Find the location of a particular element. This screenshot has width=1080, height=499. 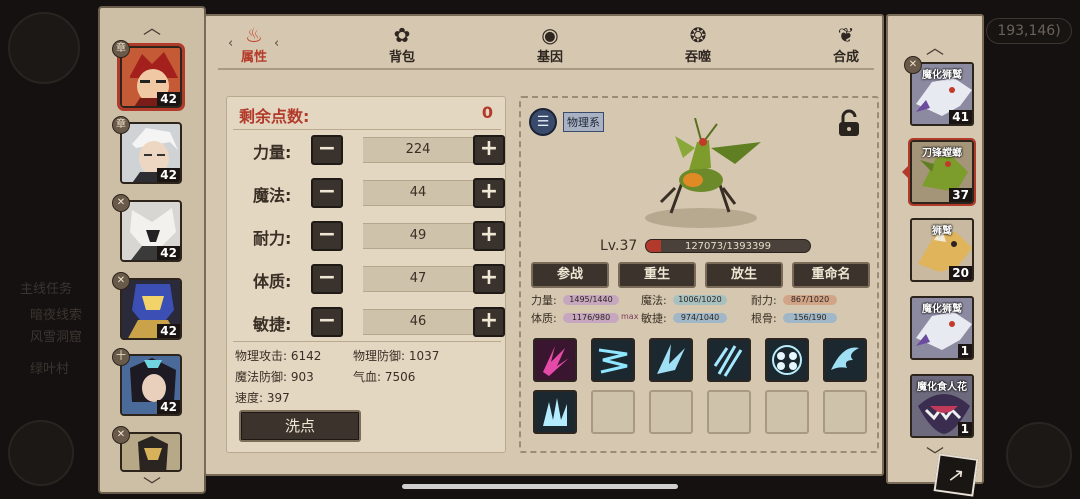

magic-defense: 魔法防御: 903 is located at coordinates (274, 377).